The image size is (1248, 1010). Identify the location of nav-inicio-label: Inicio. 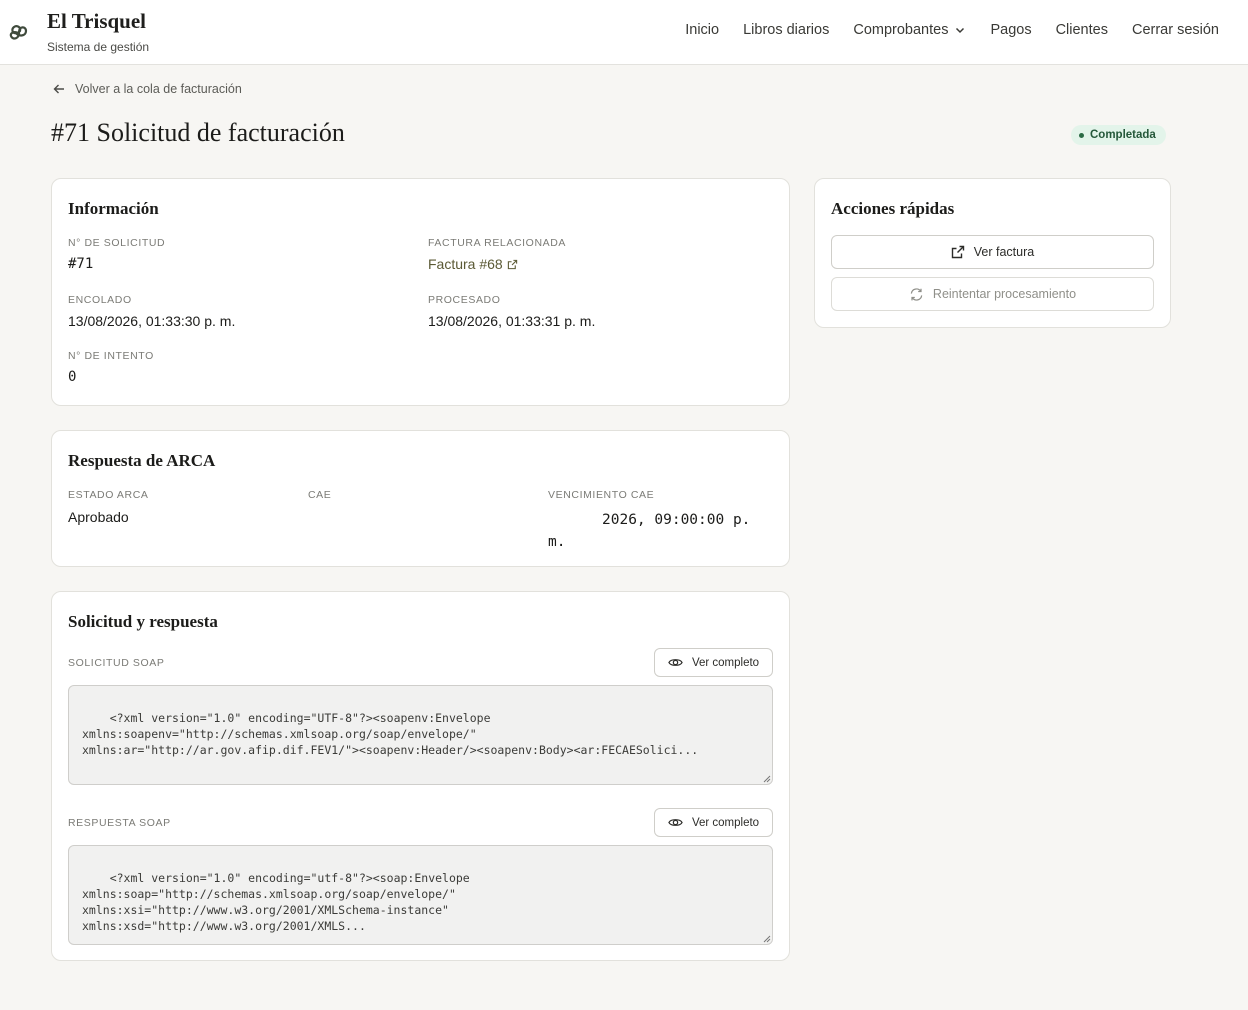
(702, 30).